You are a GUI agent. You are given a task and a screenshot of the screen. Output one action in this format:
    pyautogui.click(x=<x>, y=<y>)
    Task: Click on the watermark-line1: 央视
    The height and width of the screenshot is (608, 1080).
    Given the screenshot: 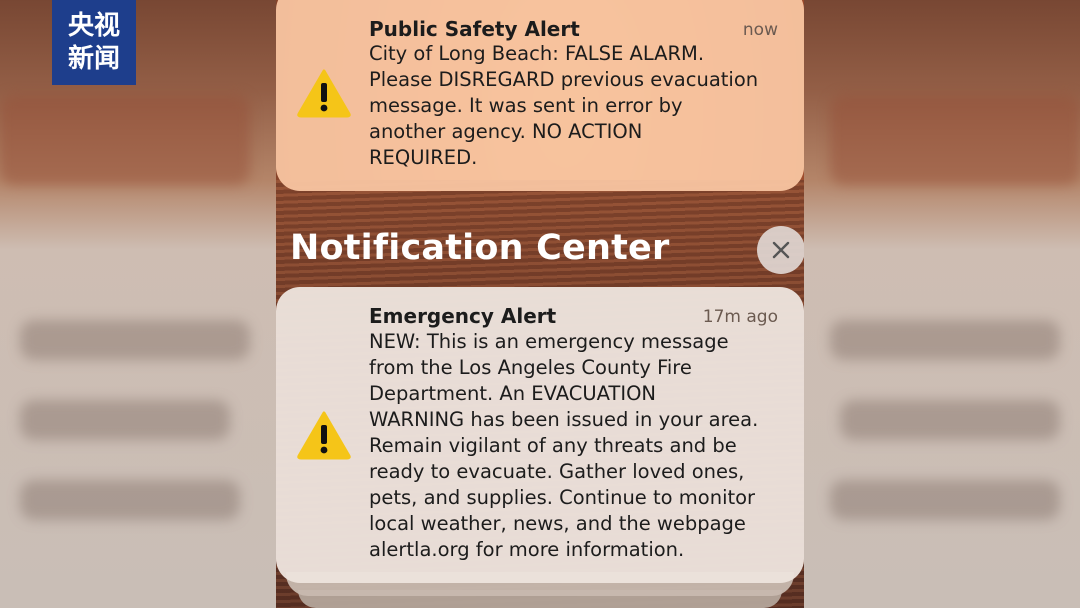 What is the action you would take?
    pyautogui.click(x=93, y=25)
    